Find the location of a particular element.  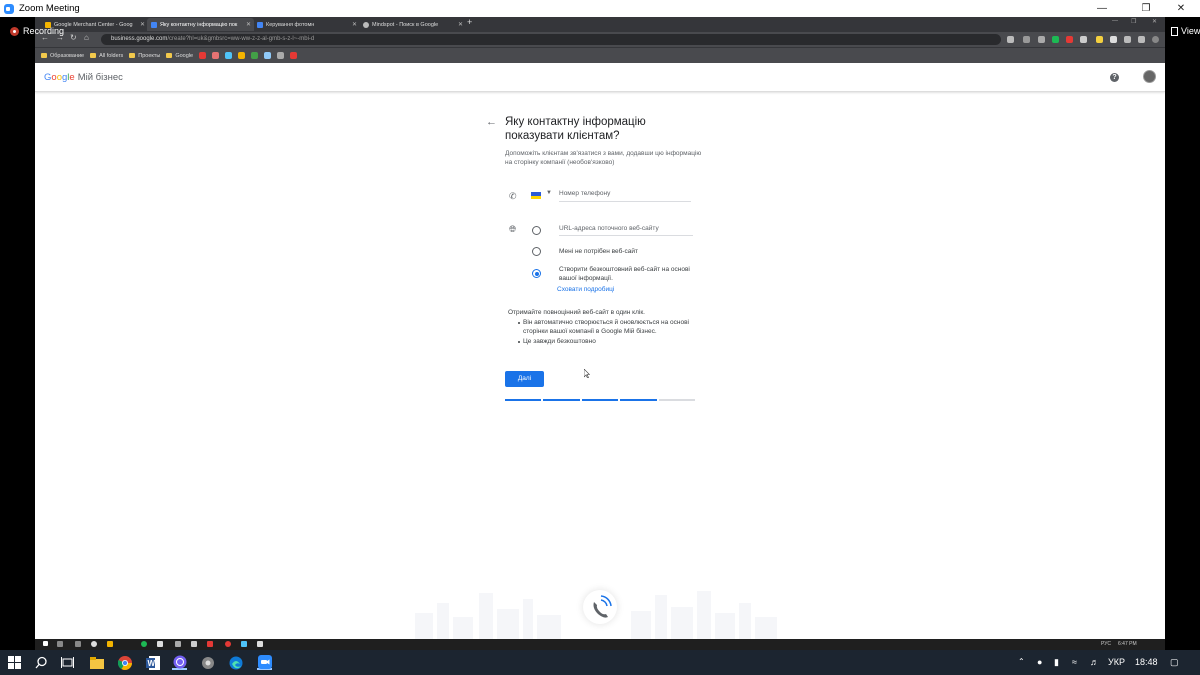

url-host: business.google.com is located at coordinates (139, 39).